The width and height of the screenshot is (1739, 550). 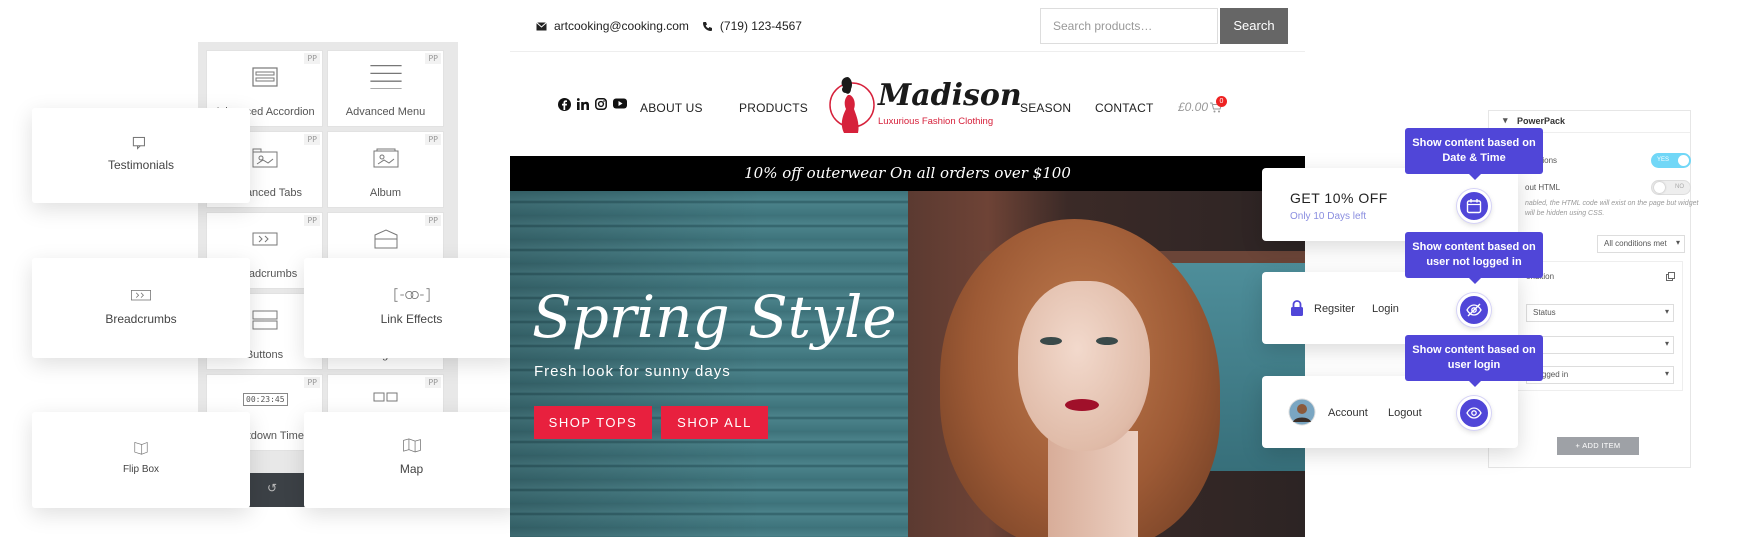 I want to click on card-testimonials: Testimonials, so click(x=141, y=155).